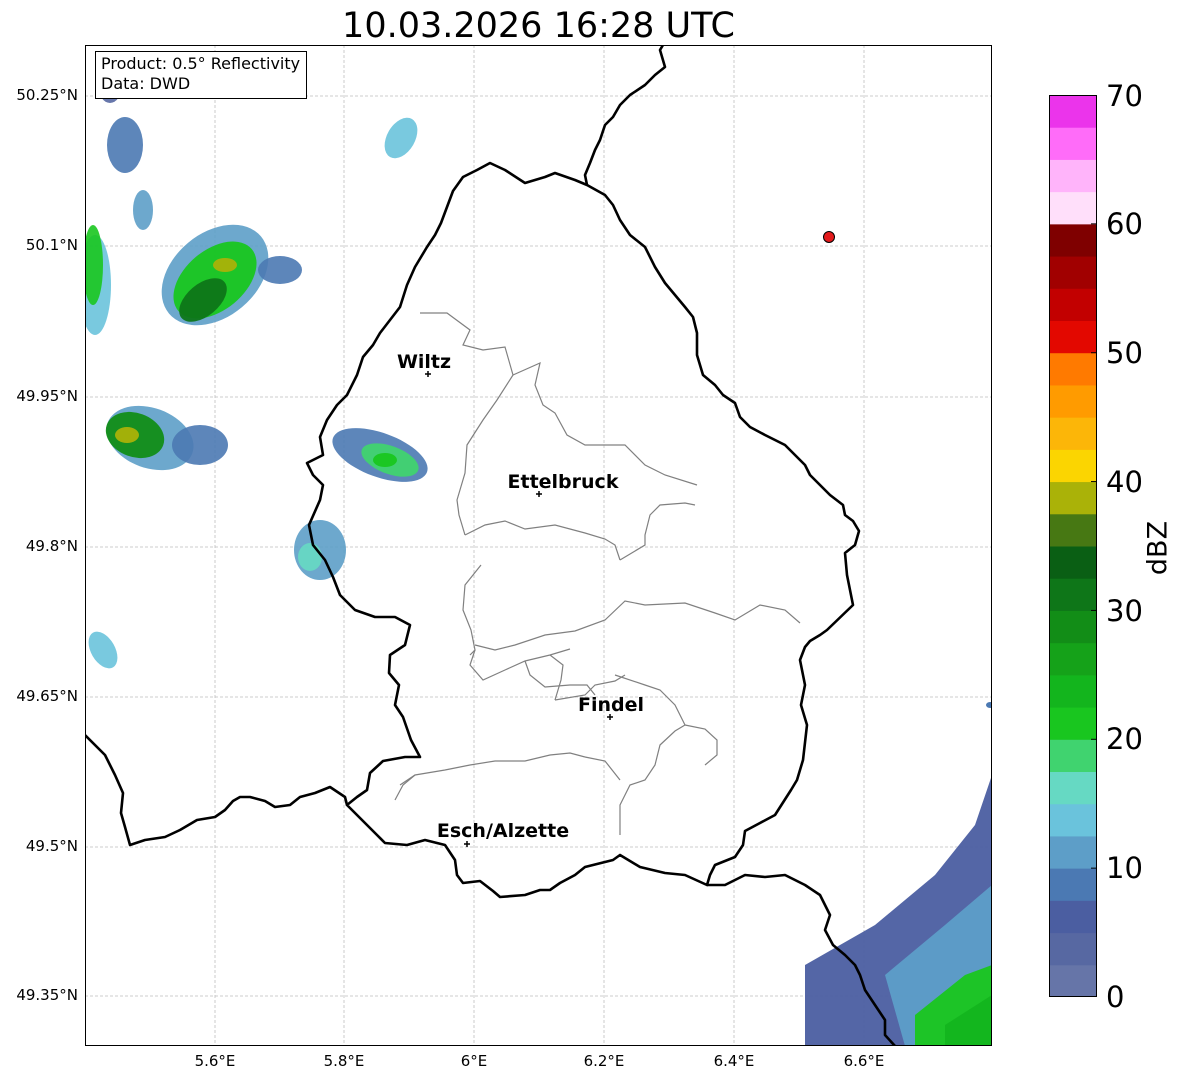 This screenshot has height=1081, width=1184. I want to click on city-label-ettelbruck: Ettelbruck, so click(563, 482).